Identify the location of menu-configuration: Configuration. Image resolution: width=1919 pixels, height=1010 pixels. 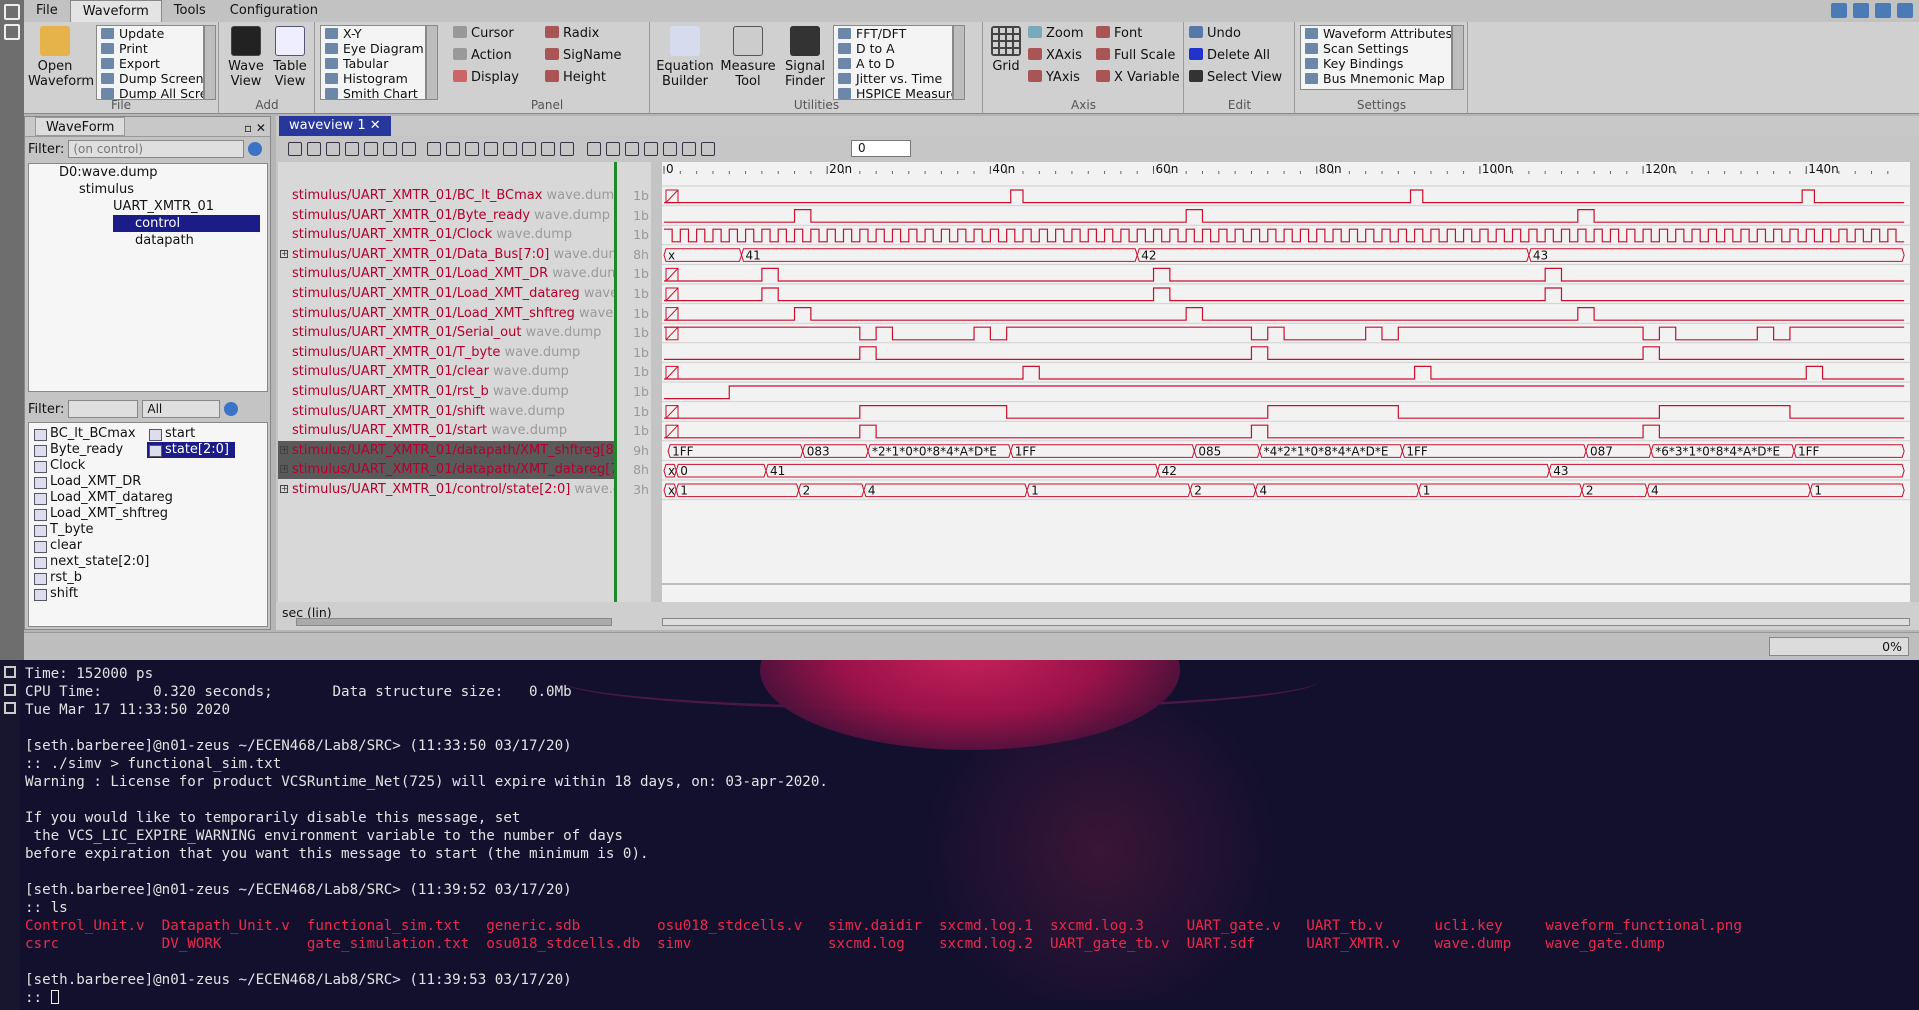
(274, 11).